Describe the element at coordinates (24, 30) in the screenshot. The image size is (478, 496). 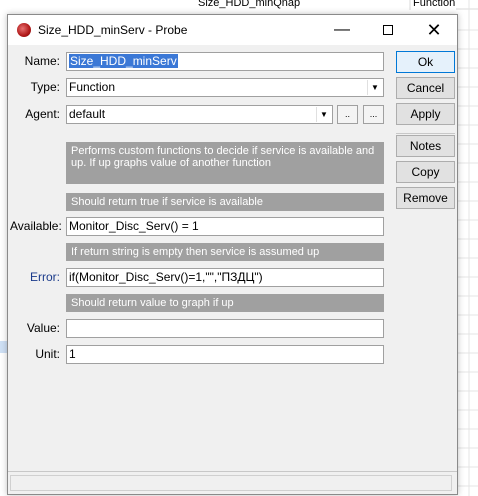
I see `probe-app-icon` at that location.